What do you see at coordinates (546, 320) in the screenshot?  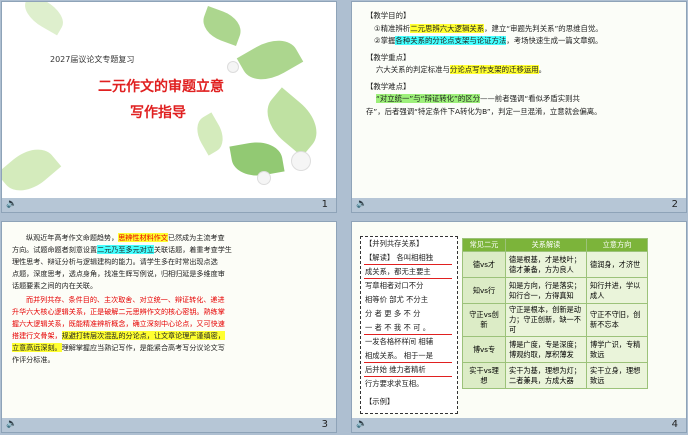 I see `table-cell: 守正是根本，创新是动力；守正创新，缺一不可` at bounding box center [546, 320].